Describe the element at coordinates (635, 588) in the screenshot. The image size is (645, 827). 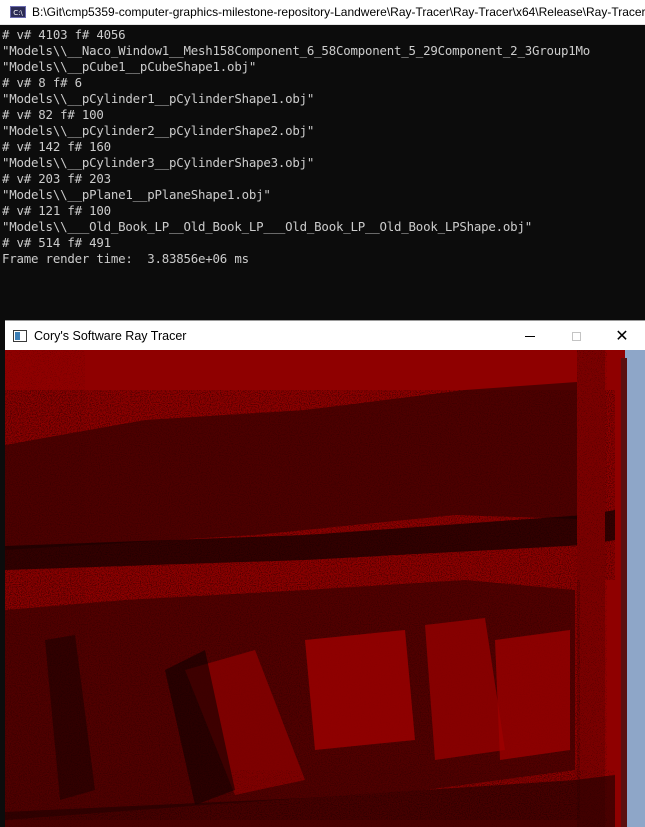
I see `sky-strip` at that location.